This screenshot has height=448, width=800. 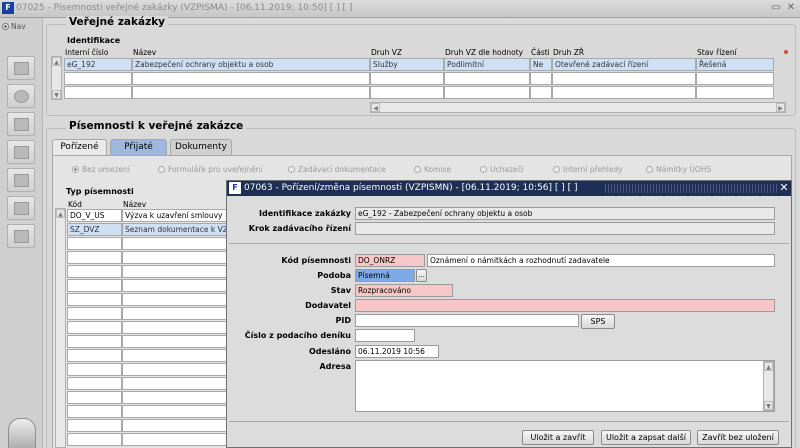 I want to click on vz-cell-casti: Ne, so click(x=541, y=64).